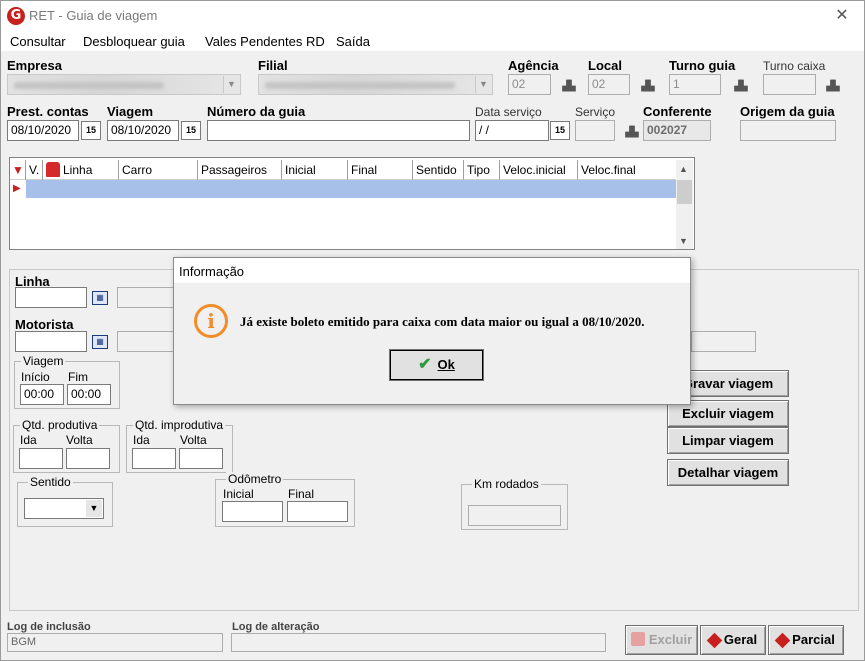  Describe the element at coordinates (432, 16) in the screenshot. I see `title-bar: G RET - Guia de viagem ✕` at that location.